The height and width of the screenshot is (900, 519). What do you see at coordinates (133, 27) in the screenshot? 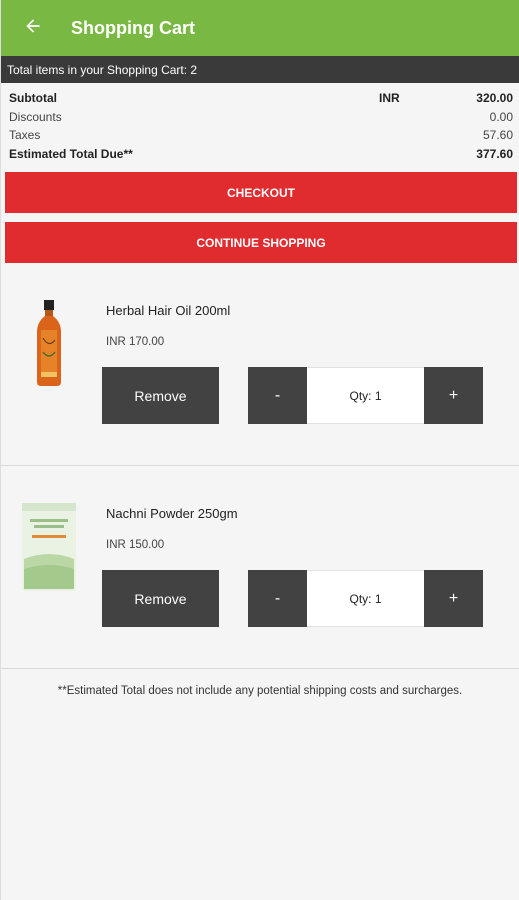
I see `page-title: Shopping Cart` at bounding box center [133, 27].